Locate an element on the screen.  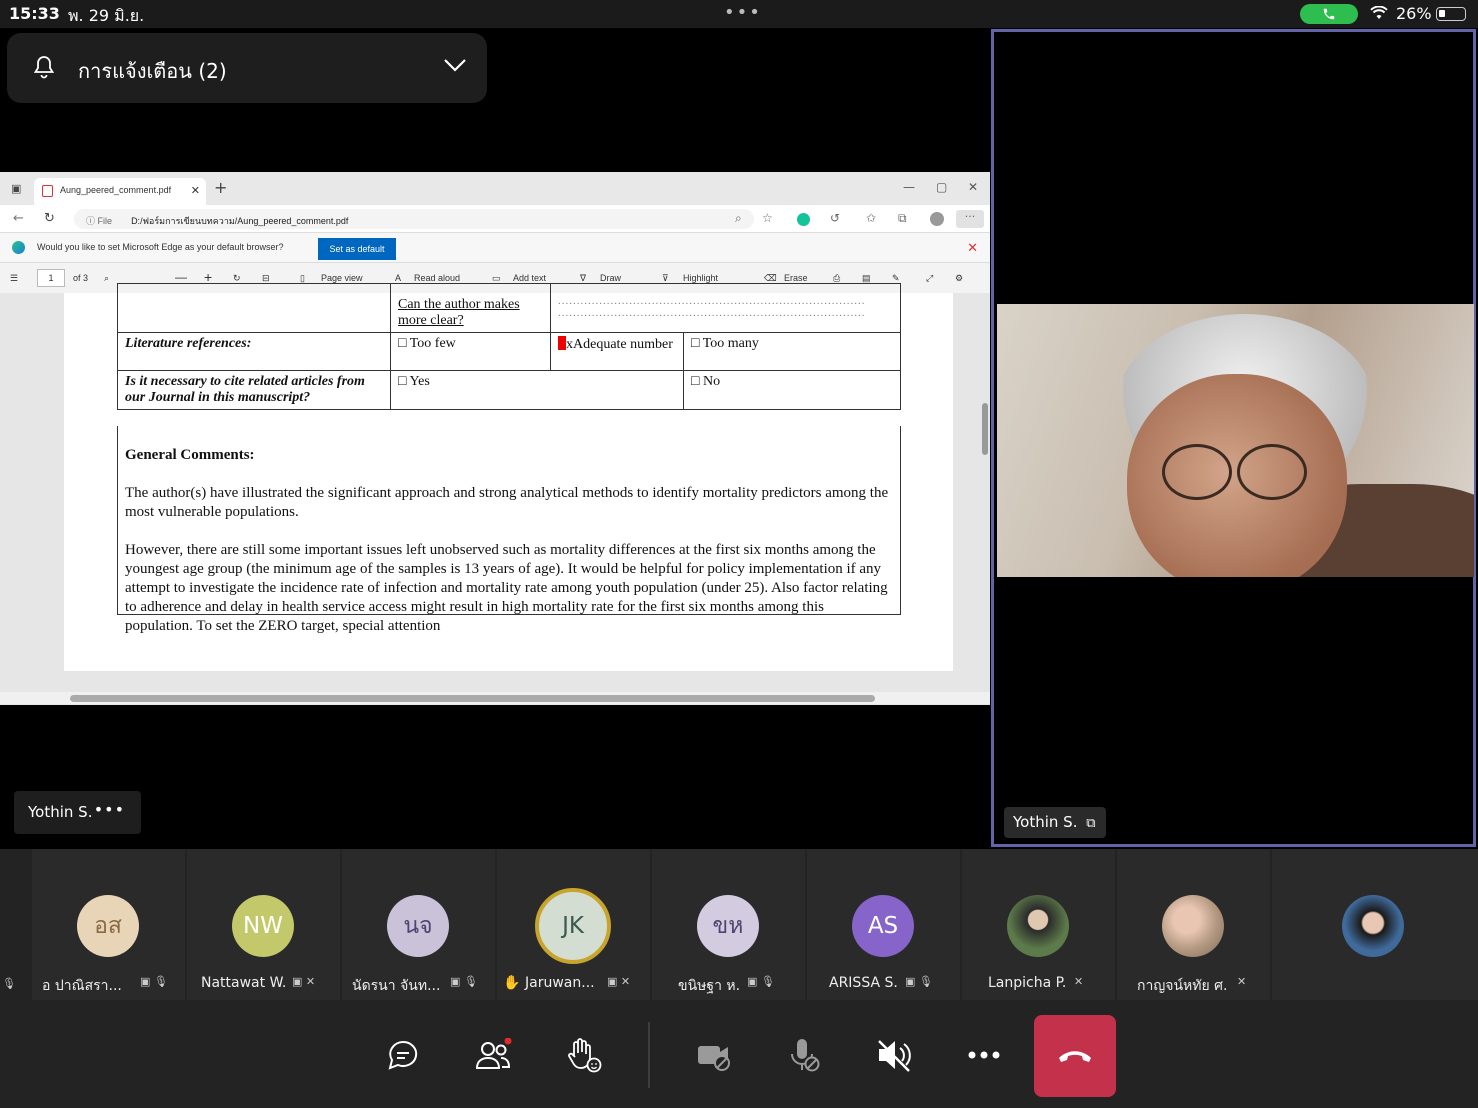
option-too-few: □ Too few is located at coordinates (470, 351).